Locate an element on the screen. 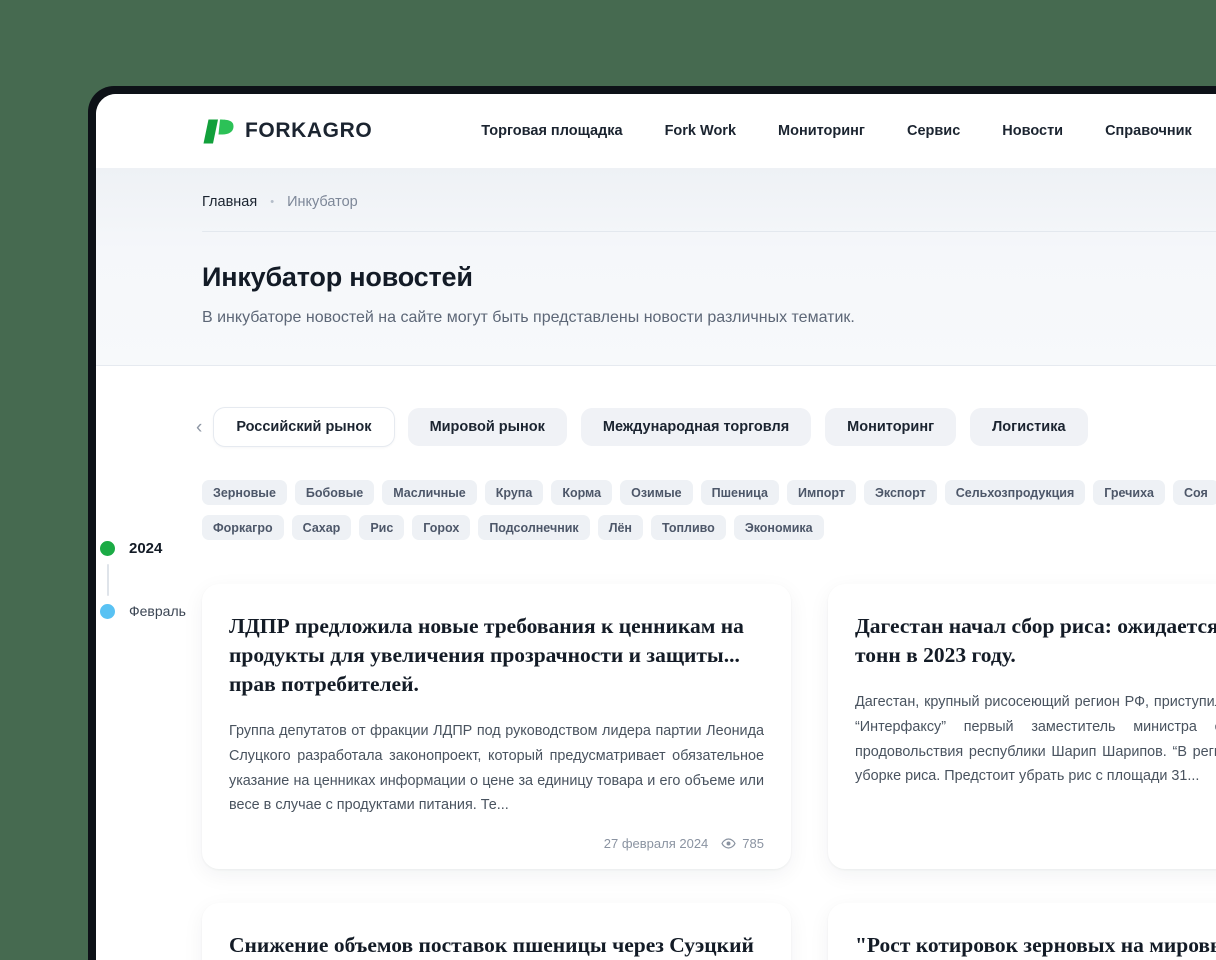 The width and height of the screenshot is (1216, 960). page-title: Инкубатор новостей is located at coordinates (337, 277).